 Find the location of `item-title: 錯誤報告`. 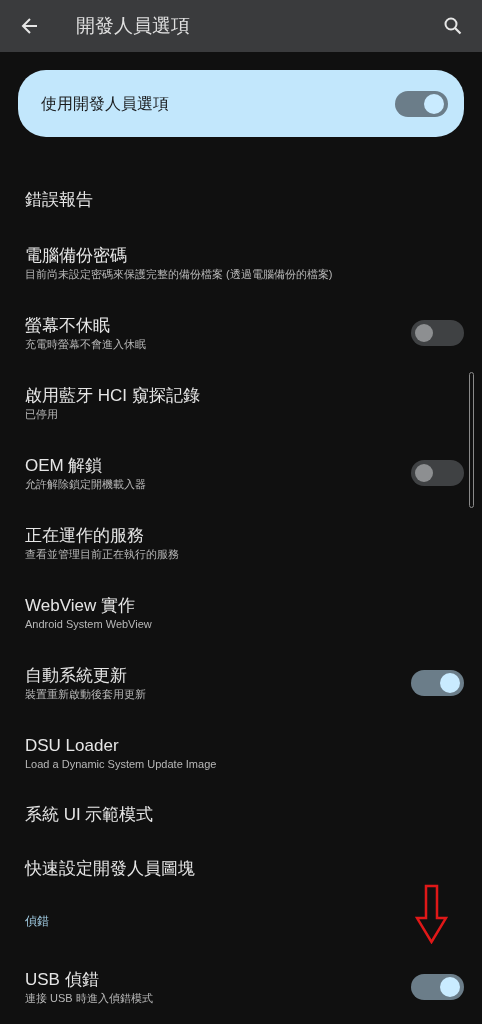

item-title: 錯誤報告 is located at coordinates (59, 200).